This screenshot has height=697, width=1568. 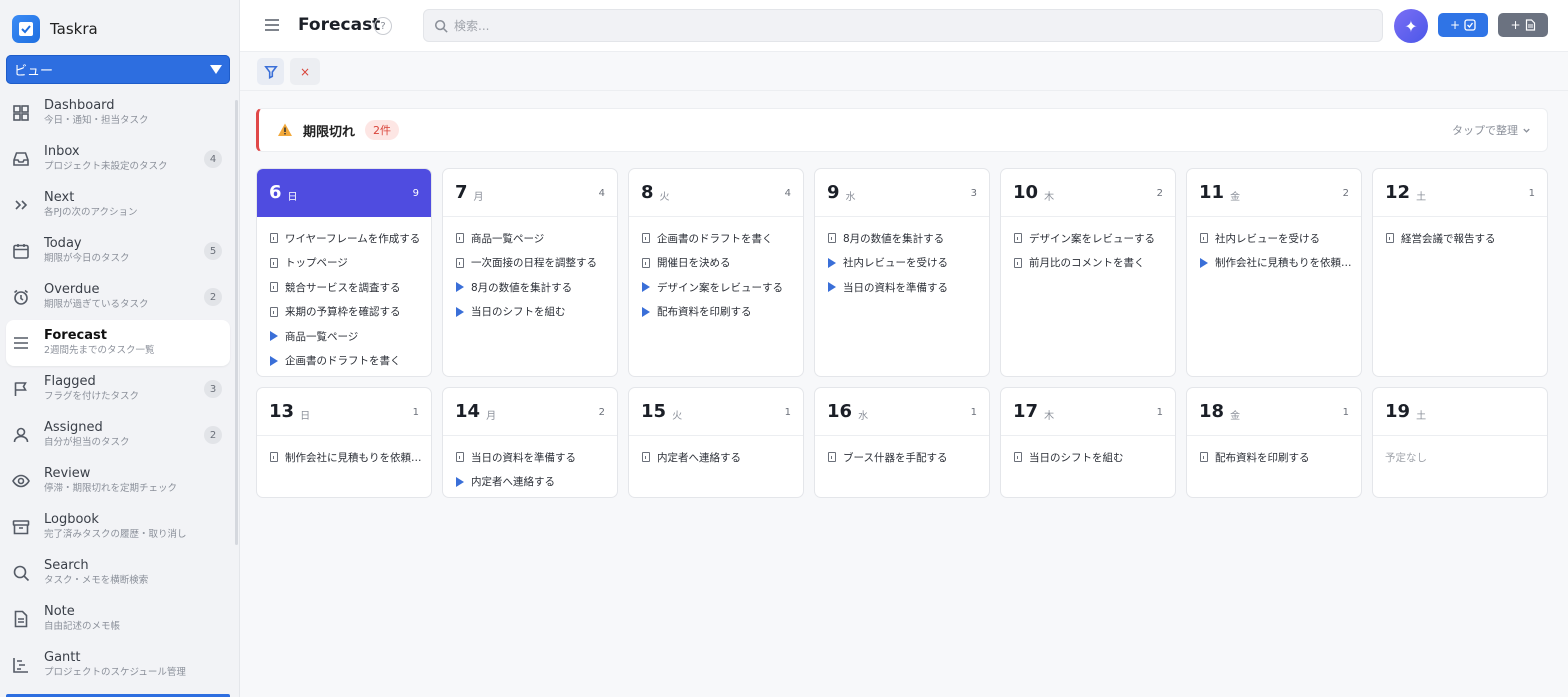 I want to click on day-number: 8, so click(x=647, y=192).